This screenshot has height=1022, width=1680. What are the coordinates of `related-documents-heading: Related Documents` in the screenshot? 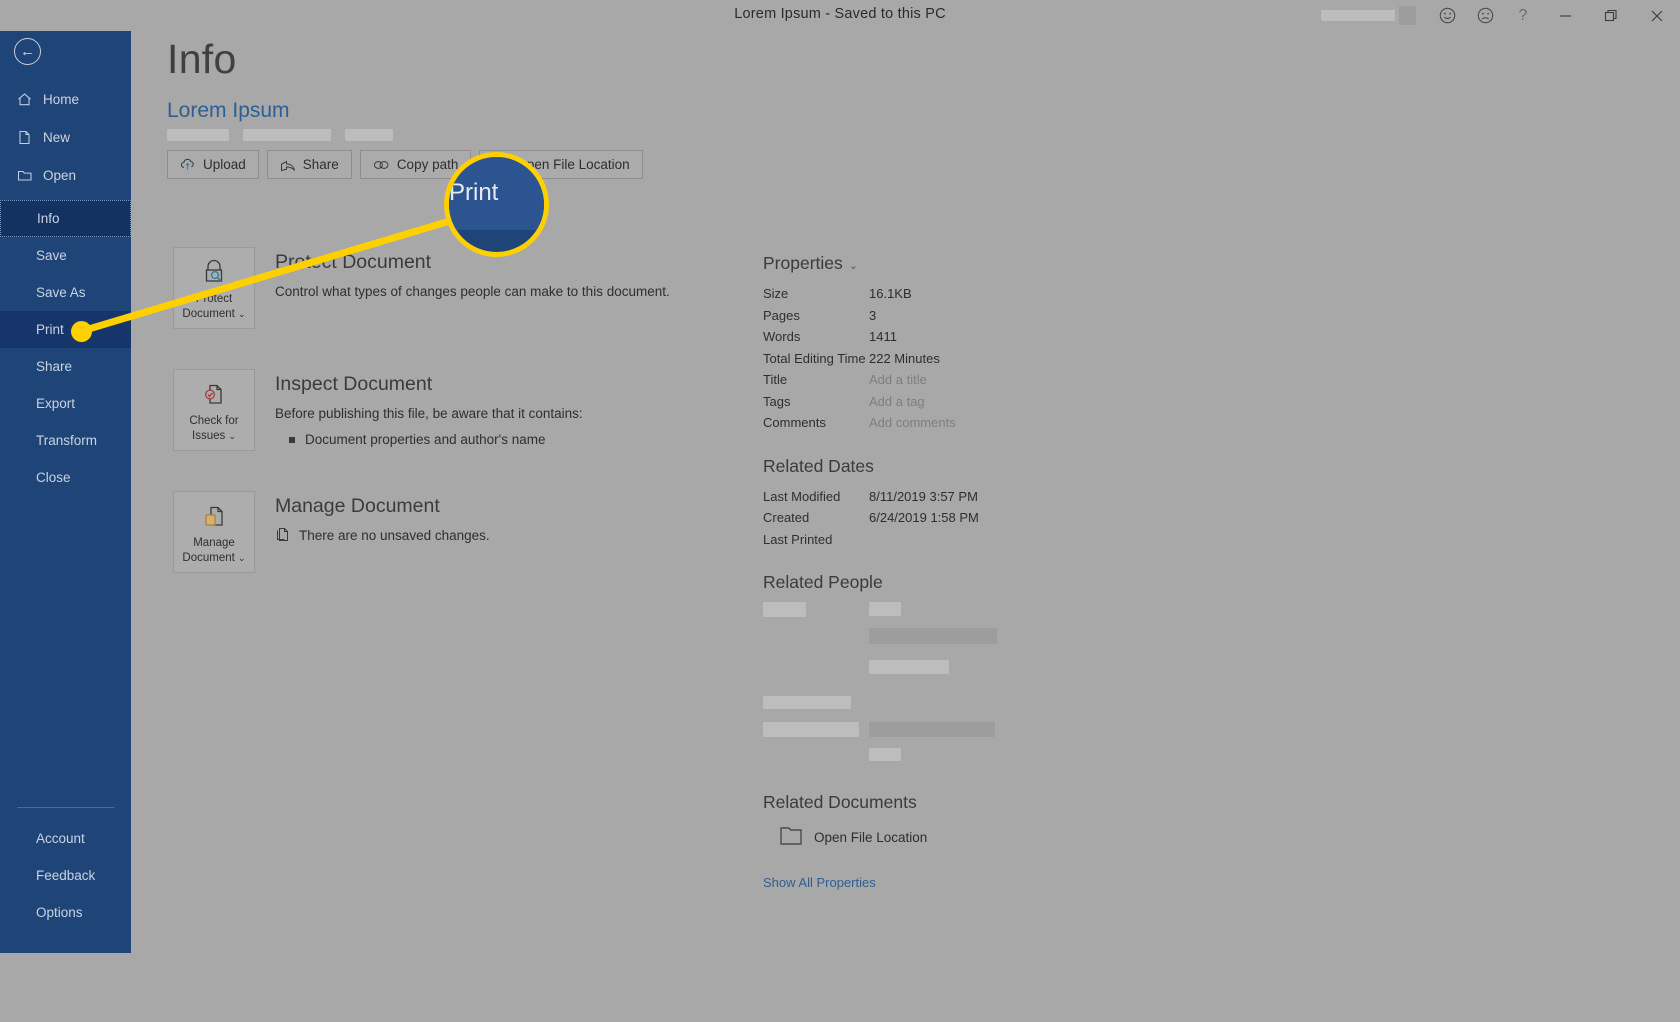 It's located at (840, 802).